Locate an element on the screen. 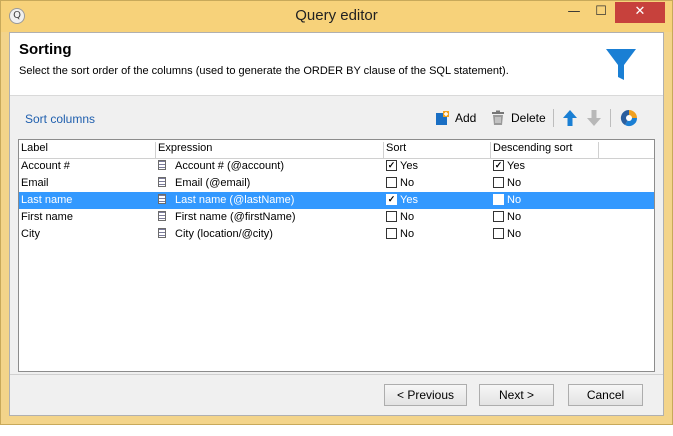 This screenshot has height=436, width=673. descending-sort-value: Yes is located at coordinates (516, 166).